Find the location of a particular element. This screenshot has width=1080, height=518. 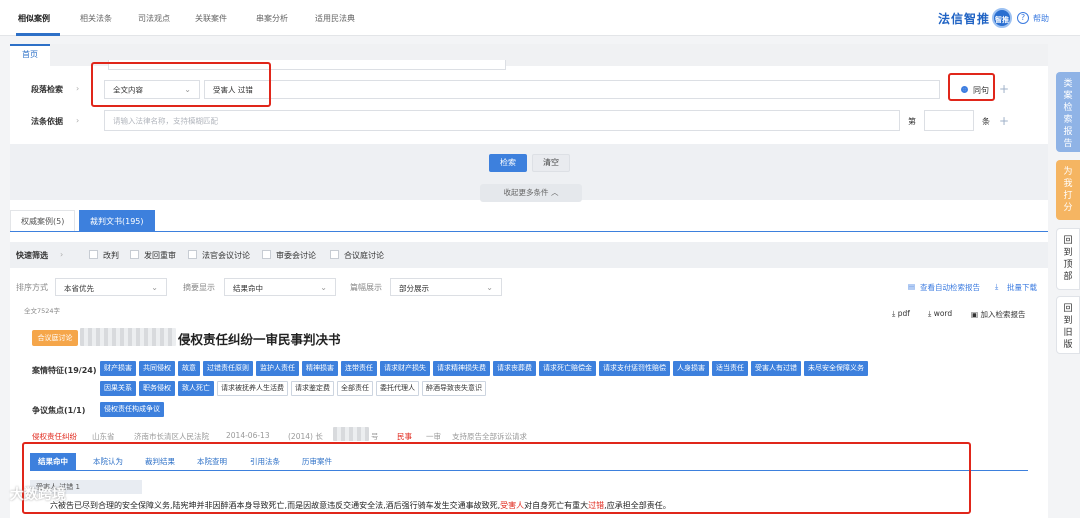

sort-select: 本省优先 ⌄ is located at coordinates (111, 287).